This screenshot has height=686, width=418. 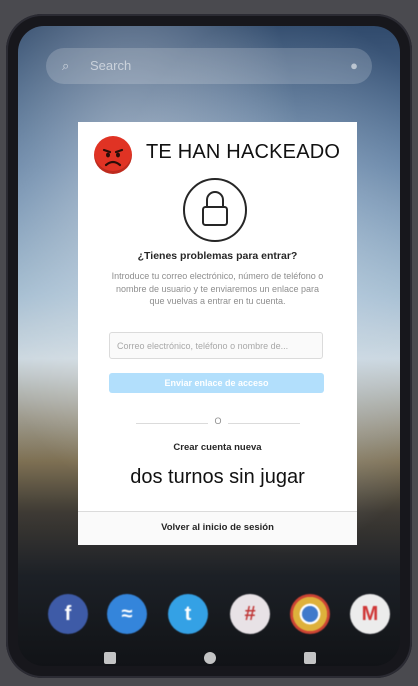 I want to click on twitter-icon: t, so click(x=188, y=614).